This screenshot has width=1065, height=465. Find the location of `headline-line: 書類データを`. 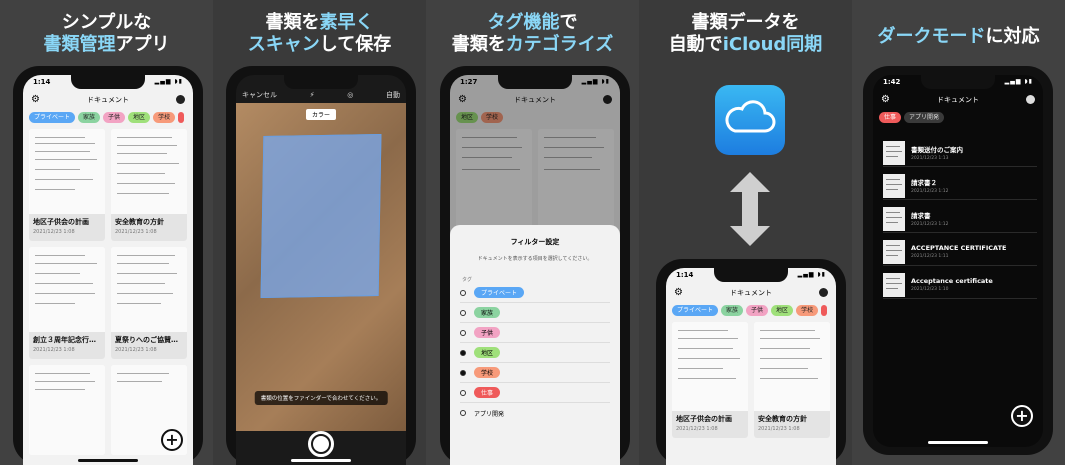

headline-line: 書類データを is located at coordinates (745, 22).